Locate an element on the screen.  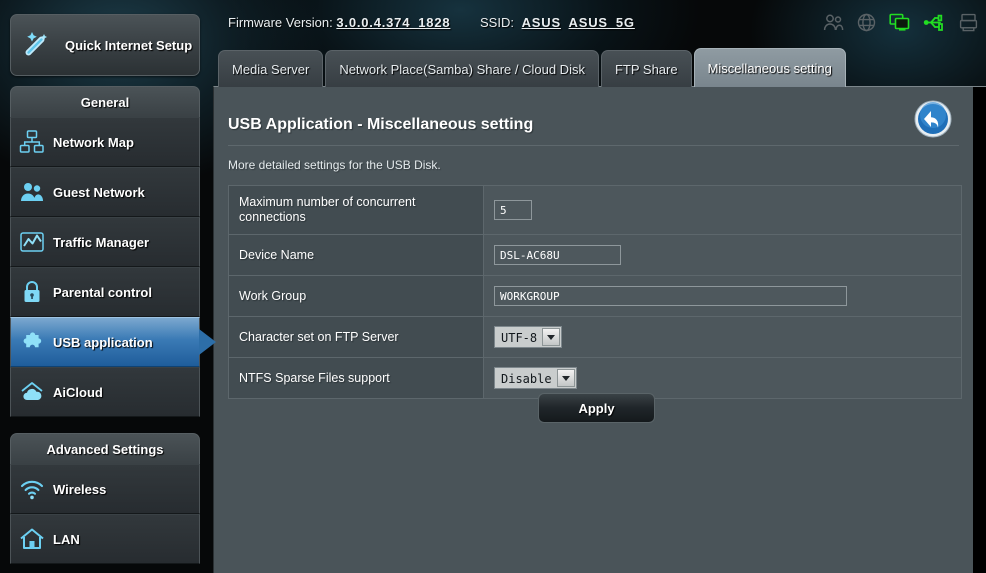
monitor-clients-icon is located at coordinates (899, 22).